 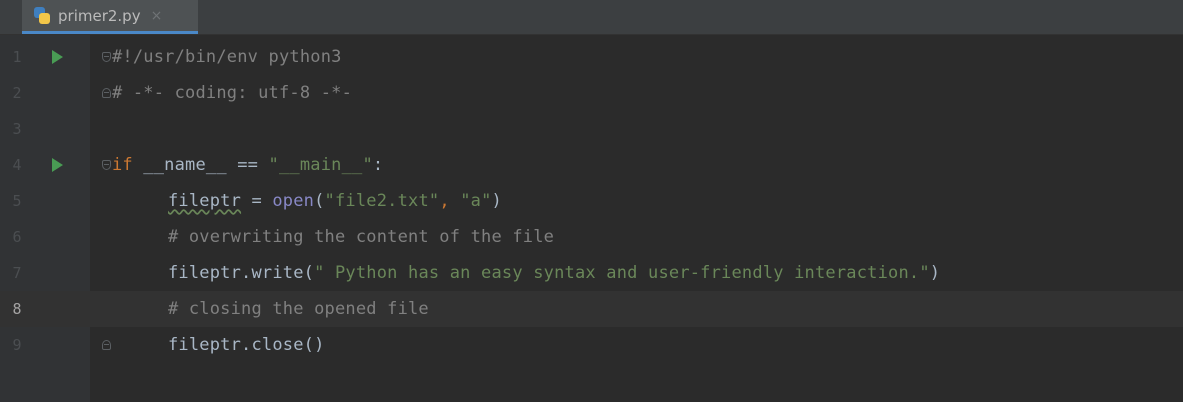 I want to click on code-text: # -*- coding: utf-8 -*-, so click(x=232, y=93).